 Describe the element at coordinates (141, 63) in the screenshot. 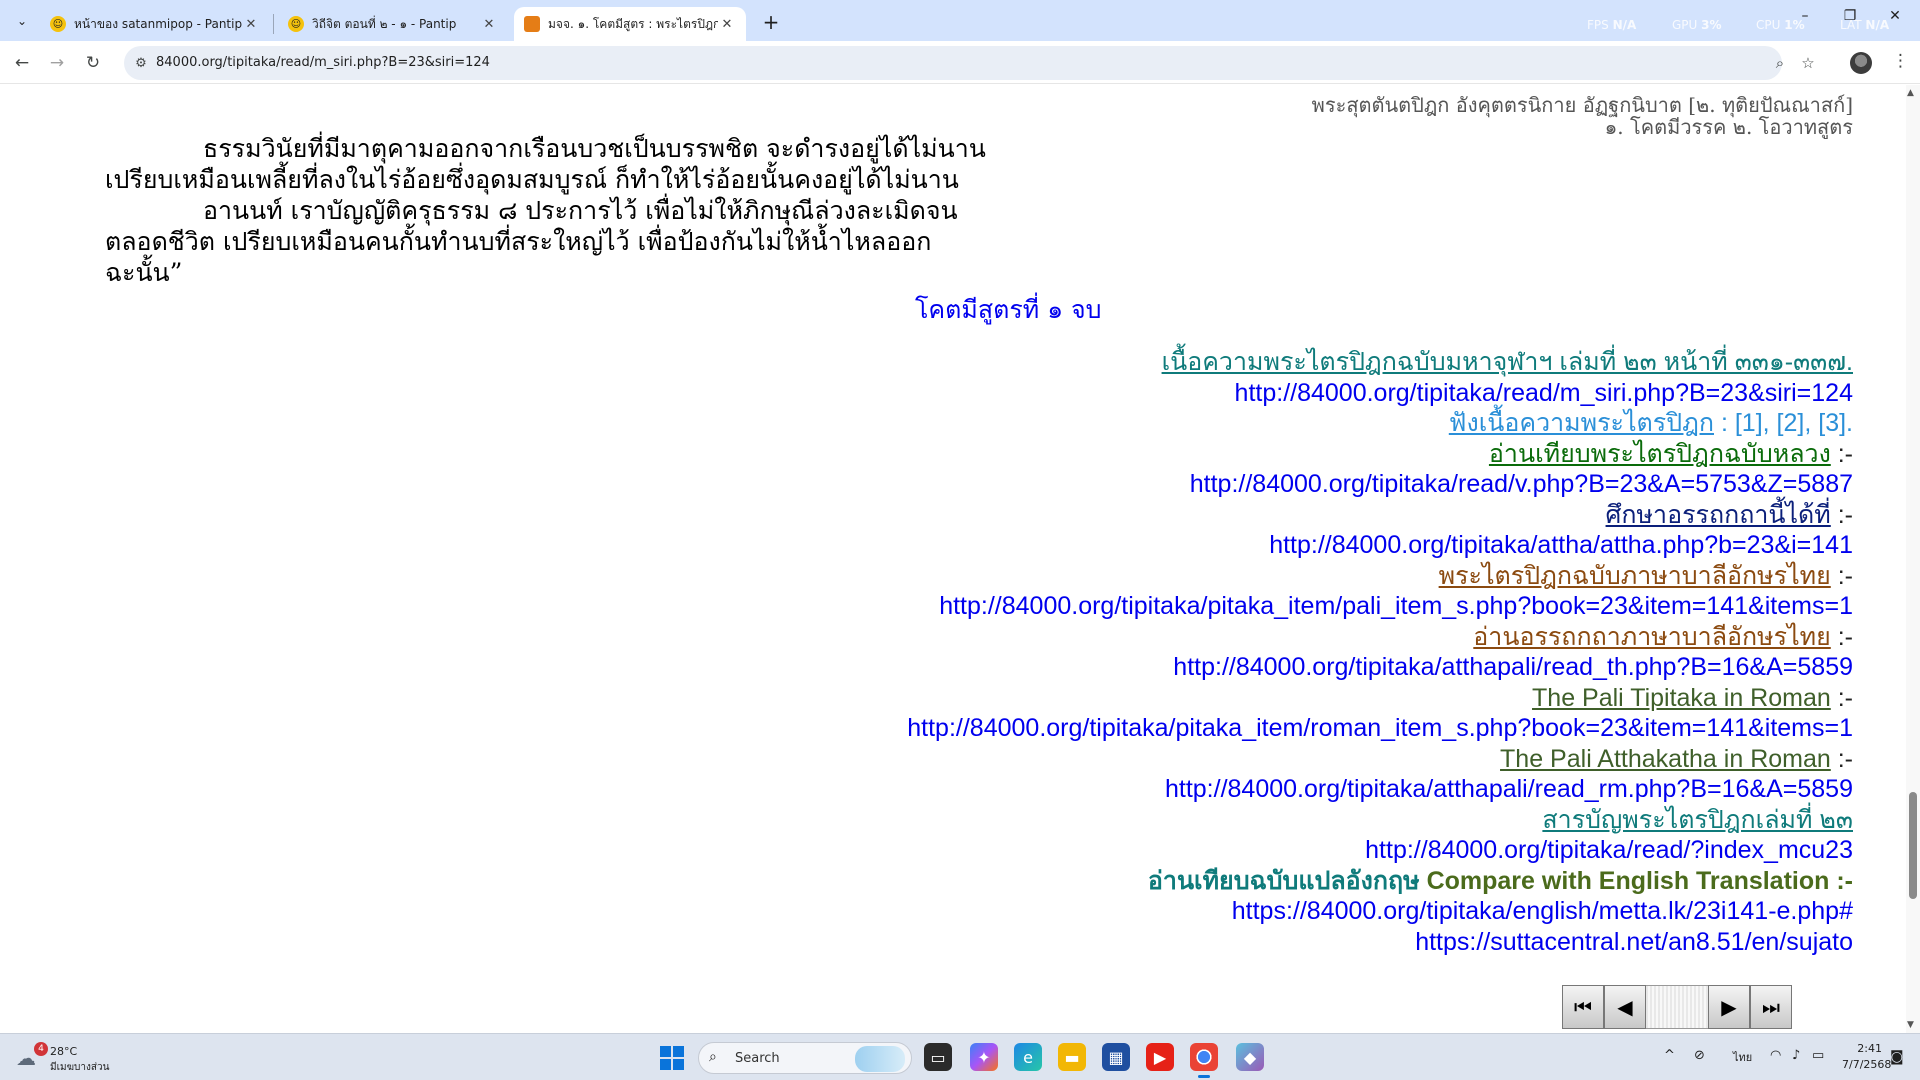

I see `site-settings-icon: ⚙` at that location.